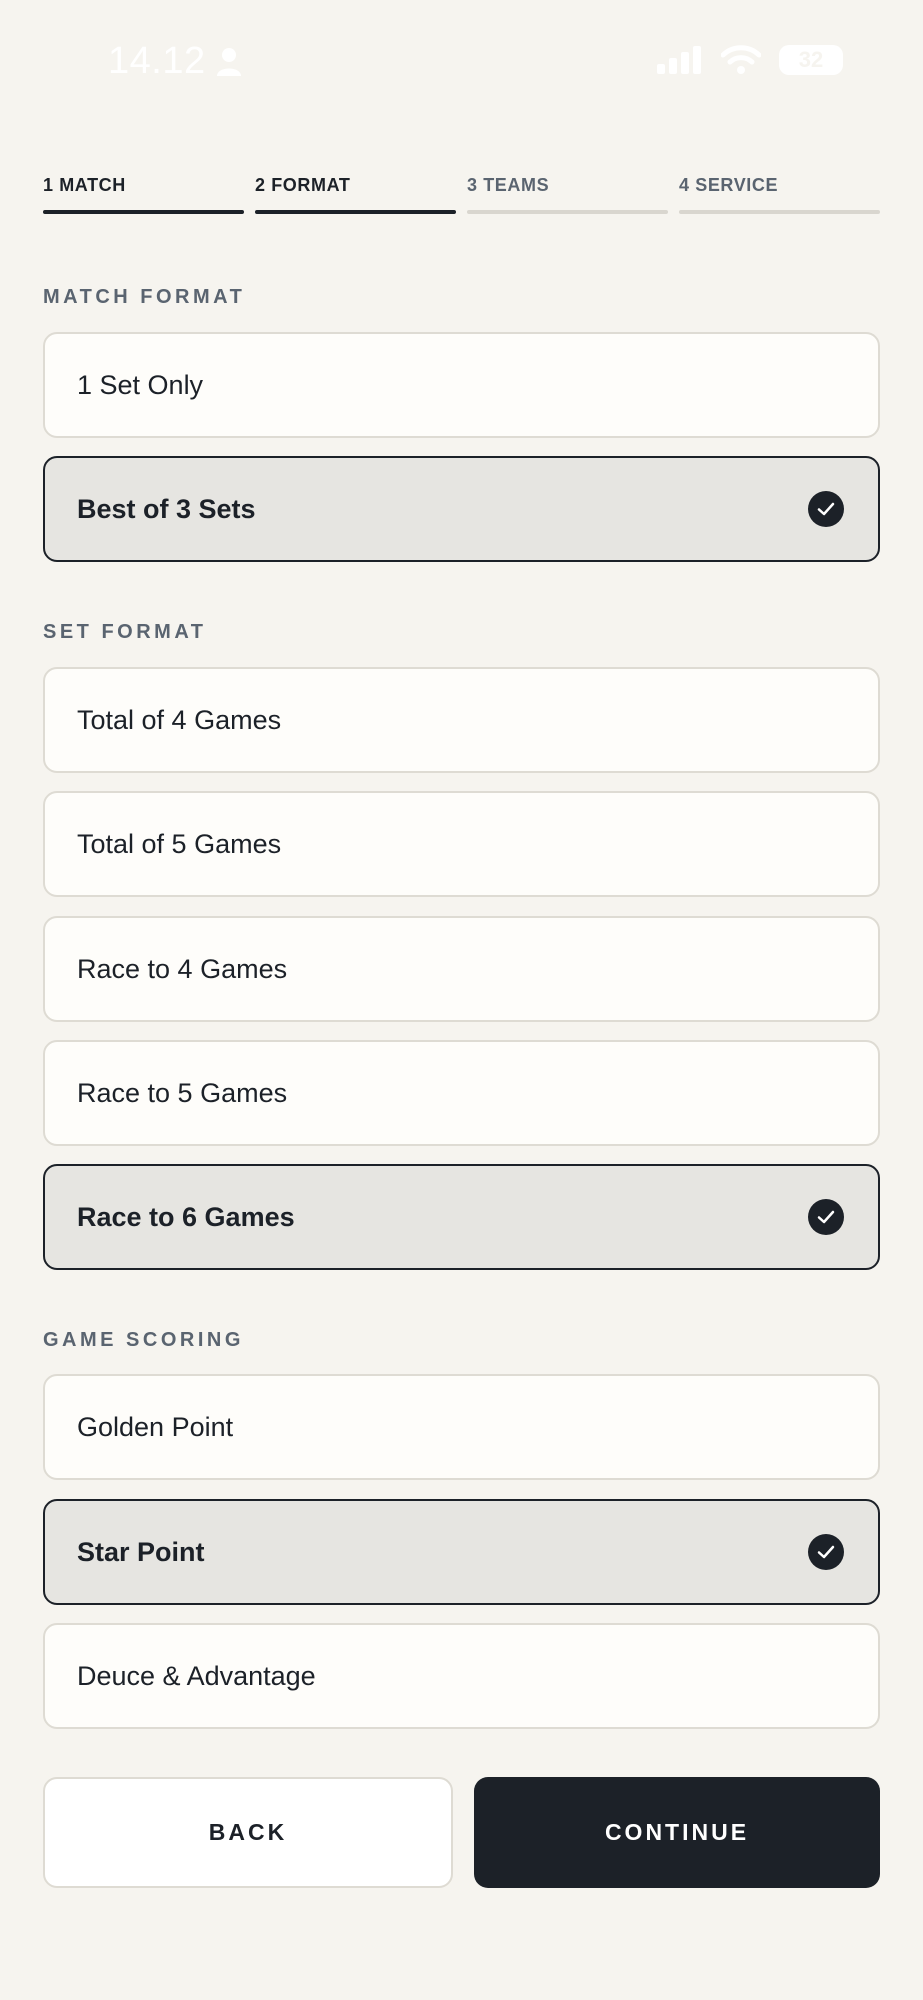 The height and width of the screenshot is (2000, 923). I want to click on person-icon, so click(228, 61).